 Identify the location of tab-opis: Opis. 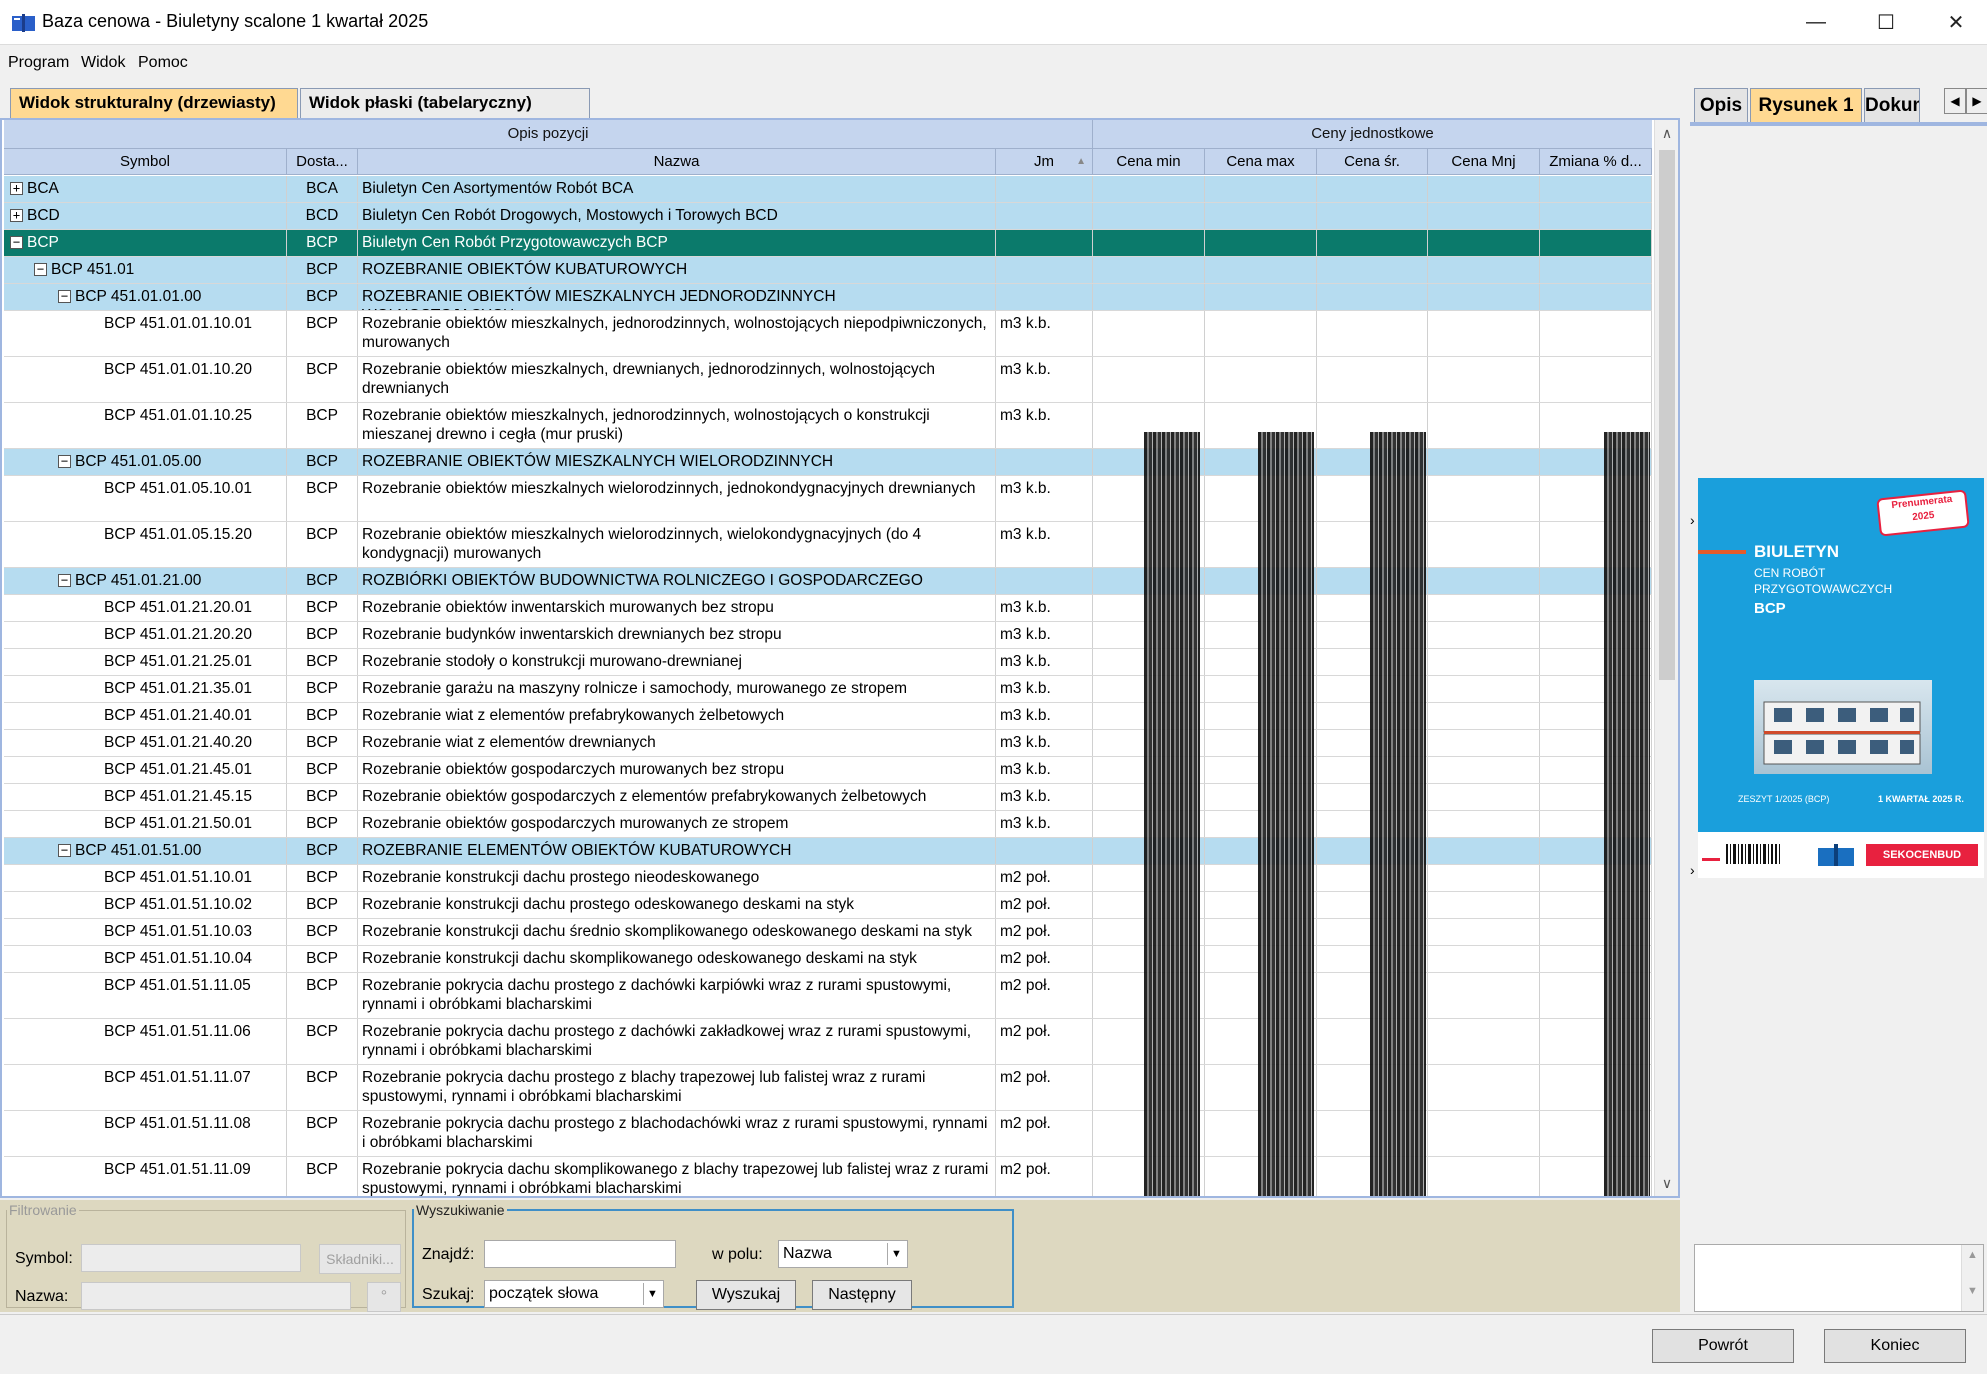
(1721, 105).